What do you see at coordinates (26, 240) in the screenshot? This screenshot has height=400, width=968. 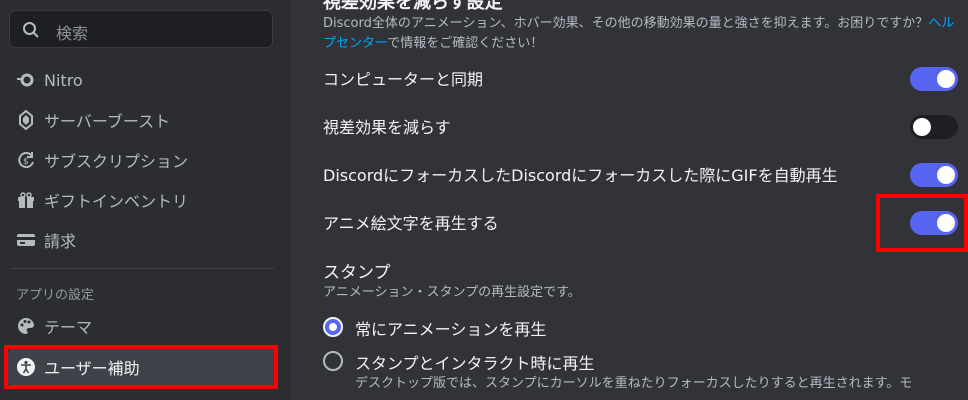 I see `billing-icon` at bounding box center [26, 240].